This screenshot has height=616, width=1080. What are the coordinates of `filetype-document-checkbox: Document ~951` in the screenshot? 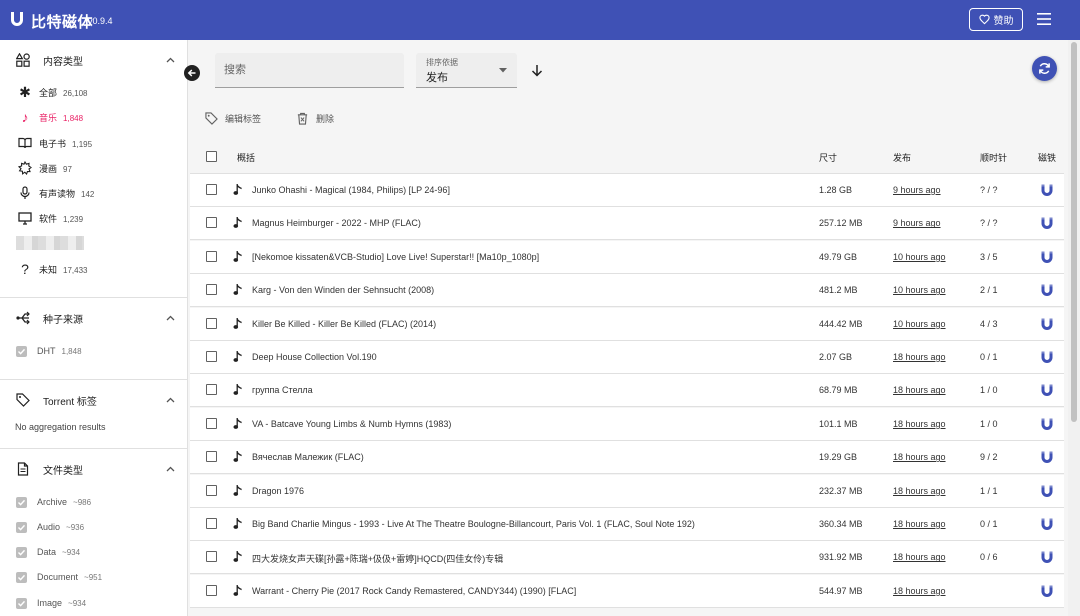 It's located at (93, 577).